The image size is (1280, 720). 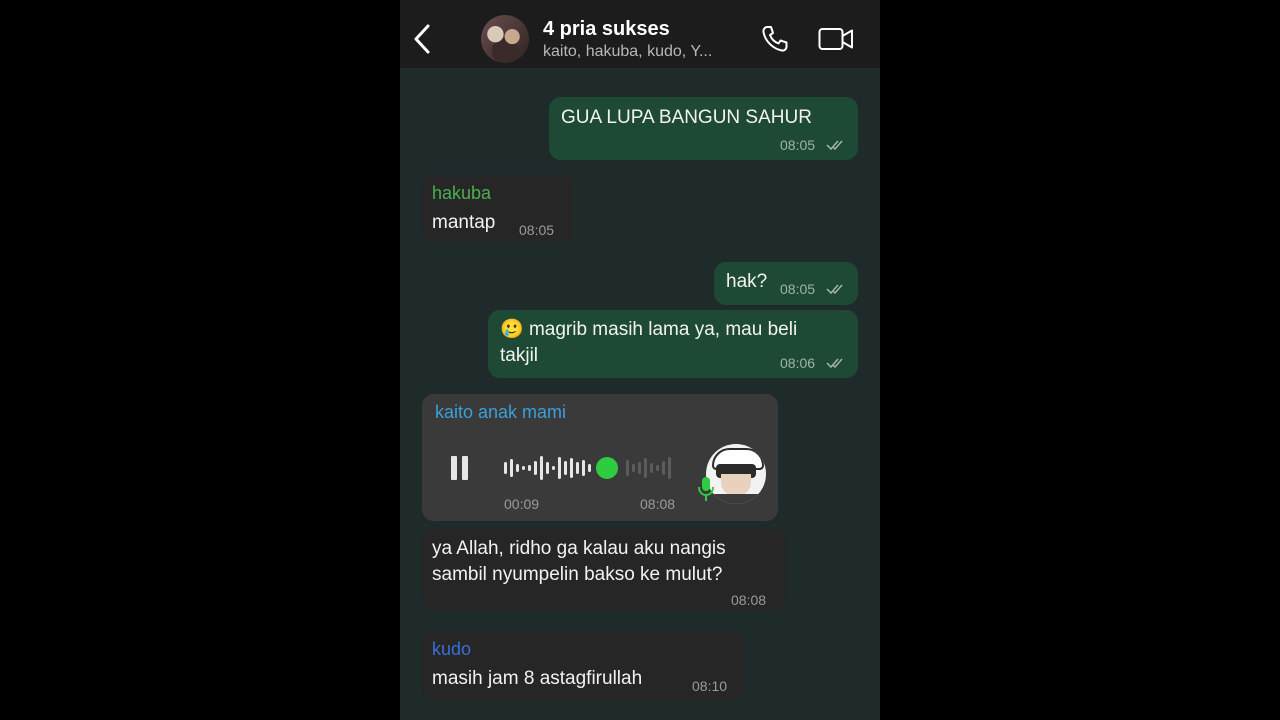 I want to click on video-call-icon, so click(x=836, y=39).